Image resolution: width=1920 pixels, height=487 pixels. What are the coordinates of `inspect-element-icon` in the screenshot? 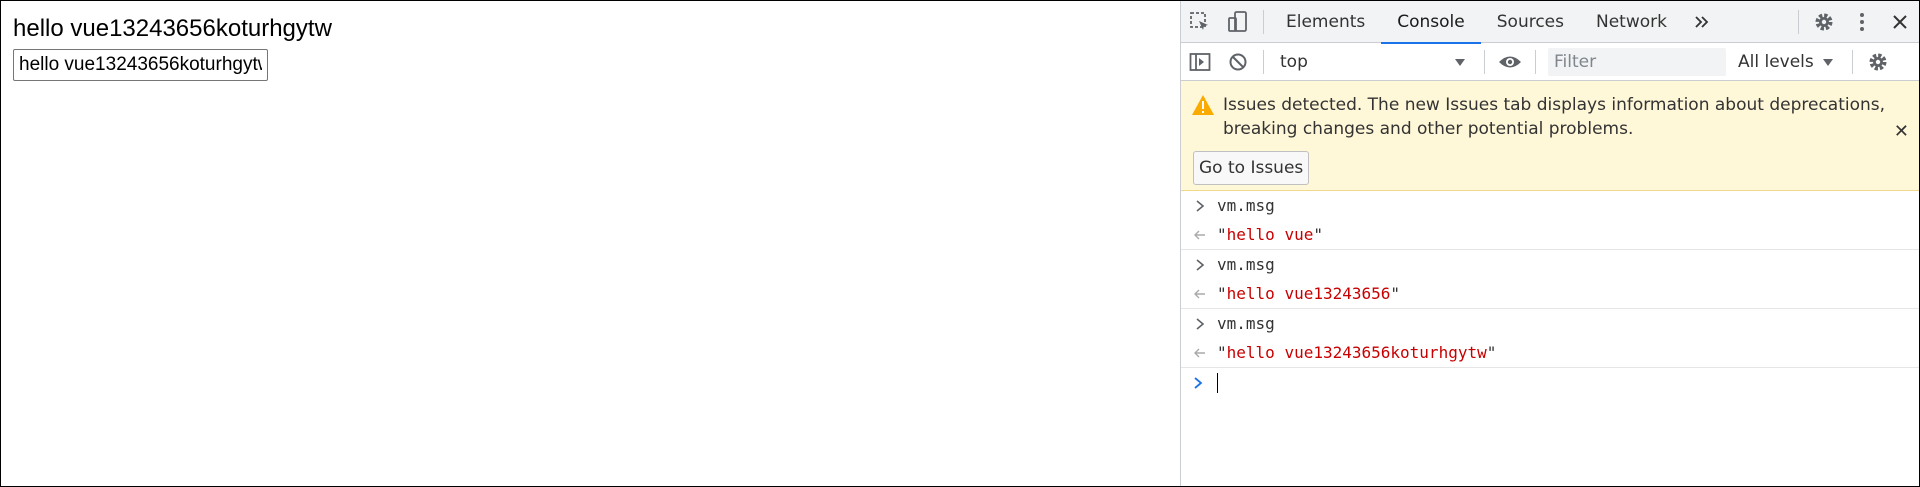 It's located at (1200, 22).